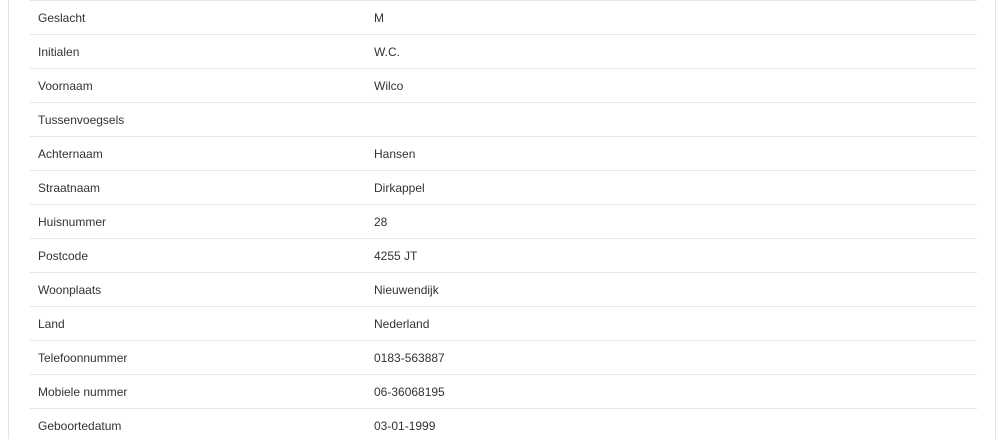 Image resolution: width=1002 pixels, height=443 pixels. Describe the element at coordinates (198, 85) in the screenshot. I see `row-label: Voornaam` at that location.